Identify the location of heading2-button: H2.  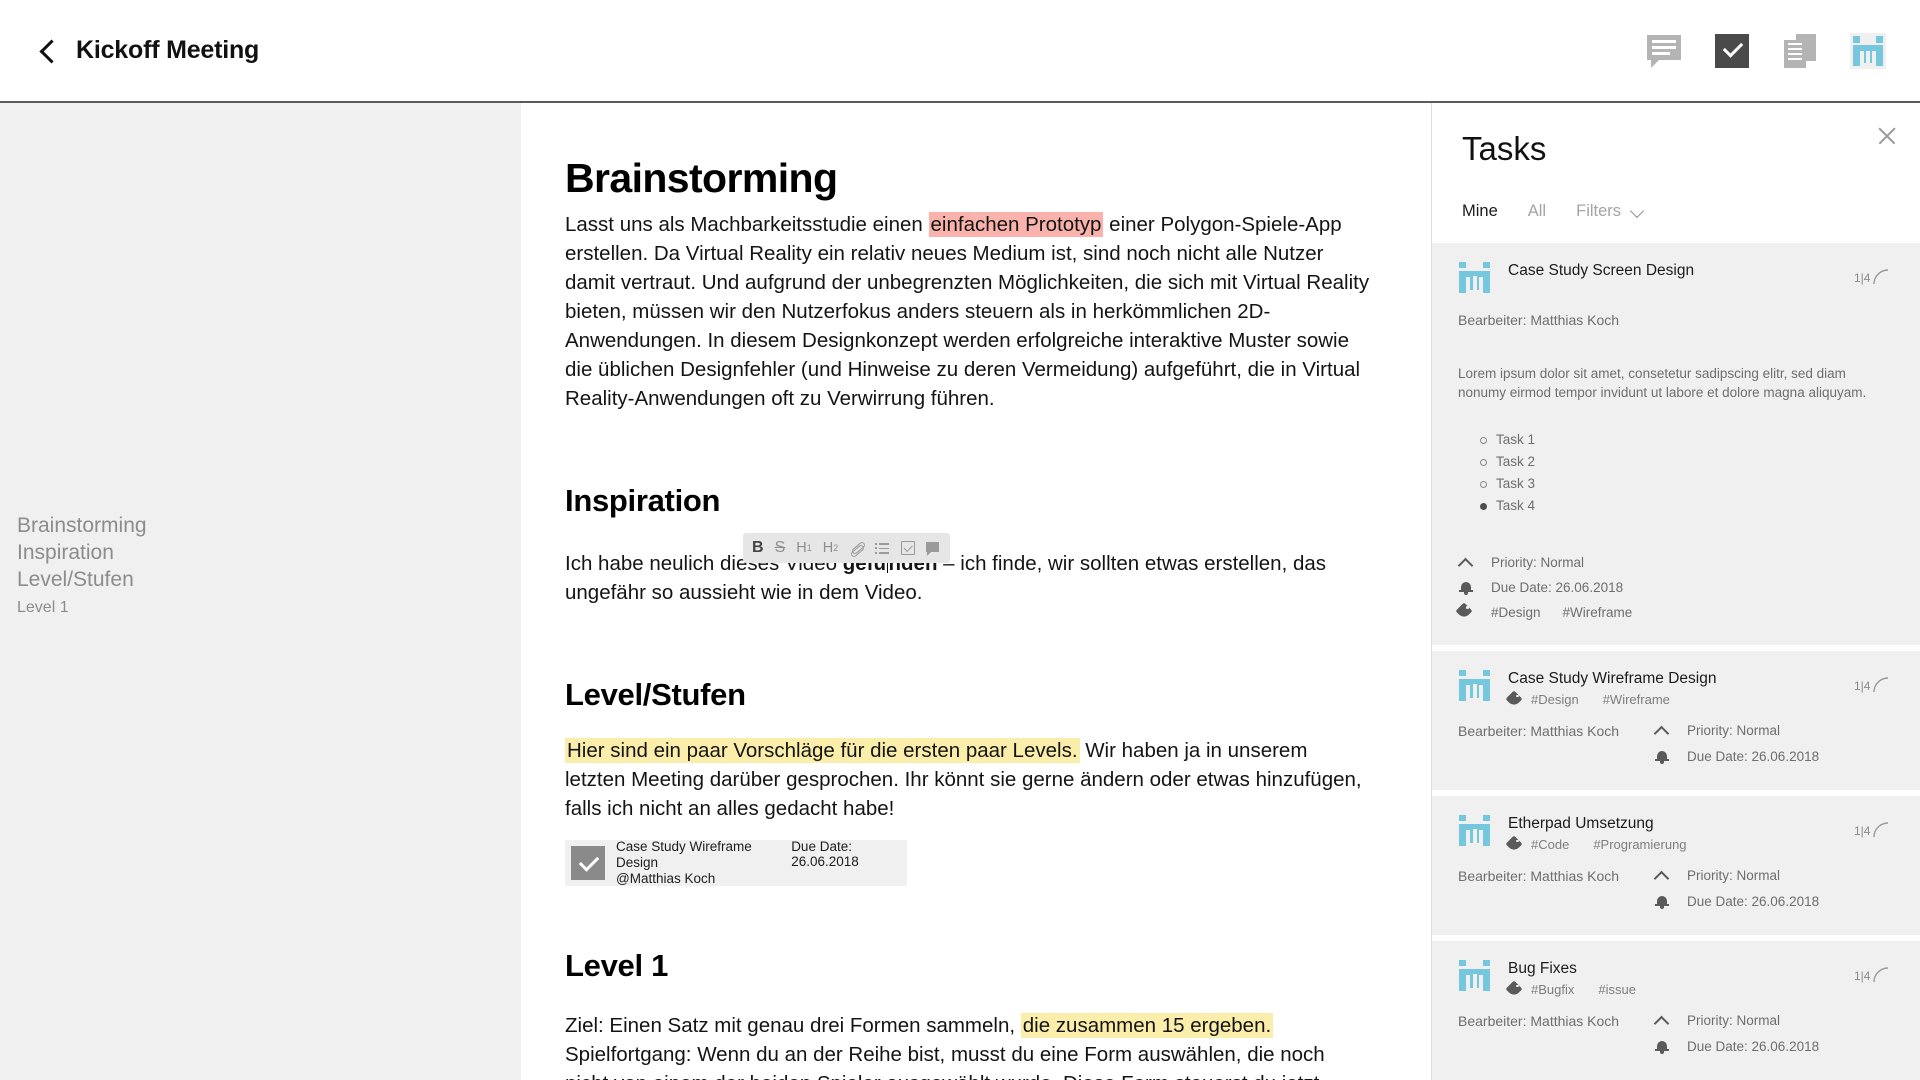
(831, 548).